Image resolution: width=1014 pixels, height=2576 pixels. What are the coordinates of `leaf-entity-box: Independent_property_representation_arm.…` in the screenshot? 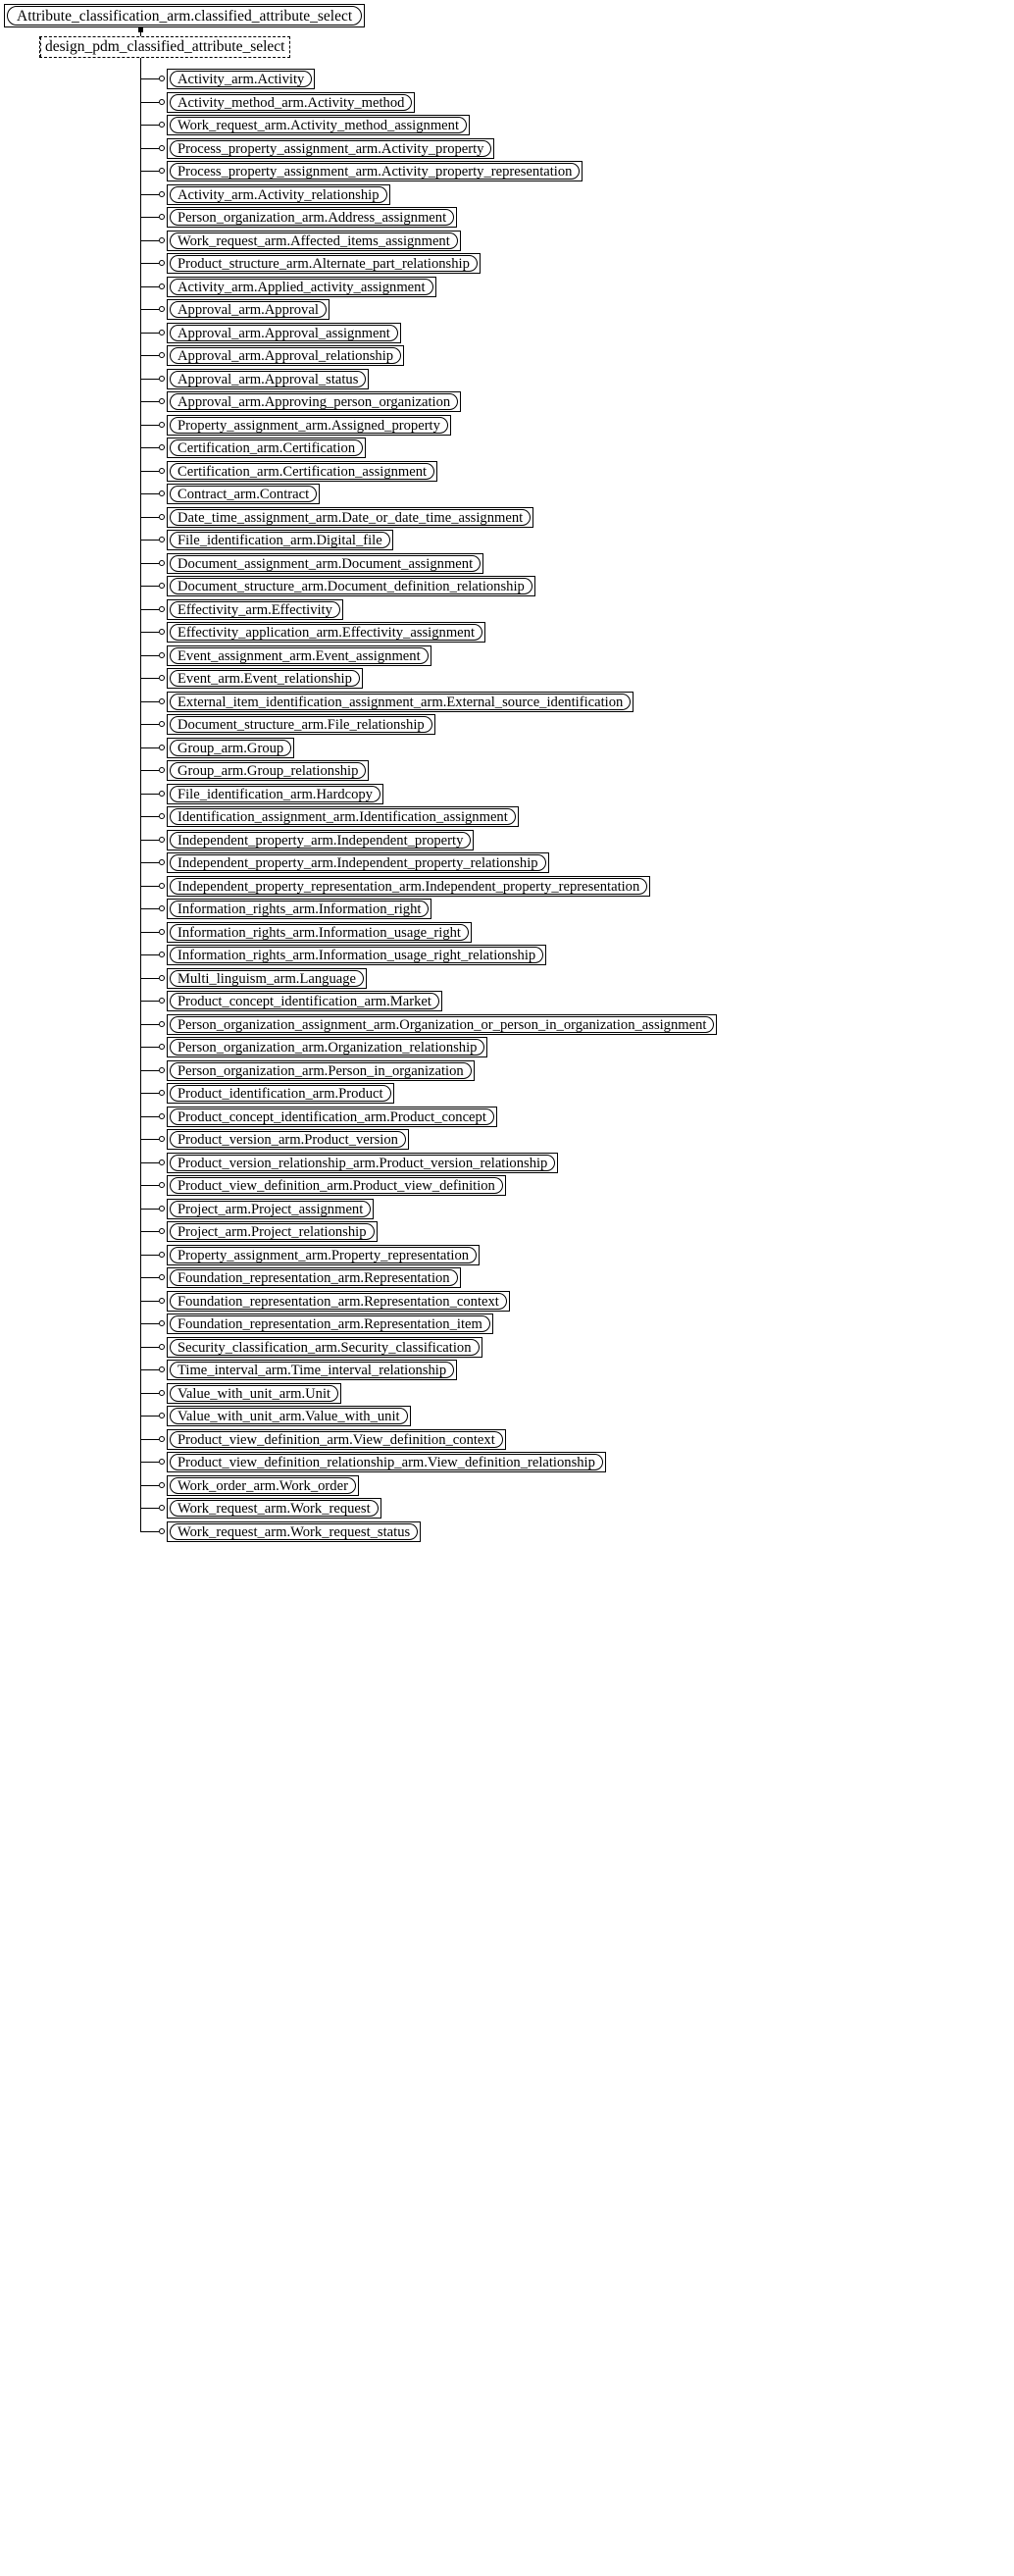 It's located at (409, 886).